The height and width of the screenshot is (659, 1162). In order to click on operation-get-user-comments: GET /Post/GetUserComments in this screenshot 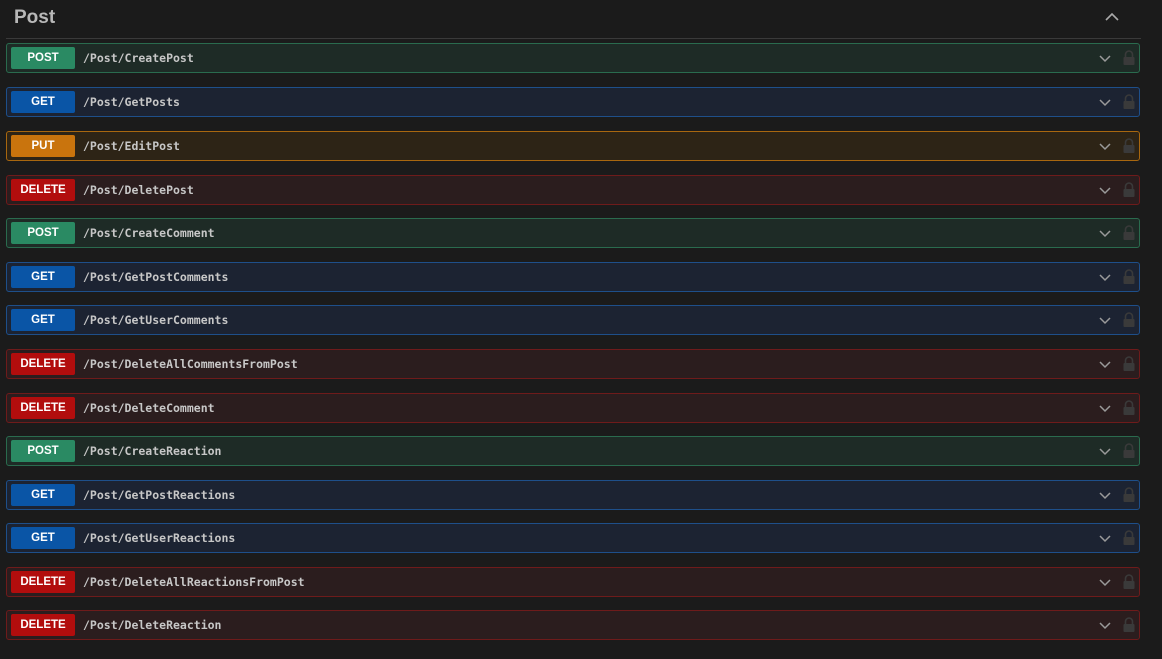, I will do `click(573, 320)`.